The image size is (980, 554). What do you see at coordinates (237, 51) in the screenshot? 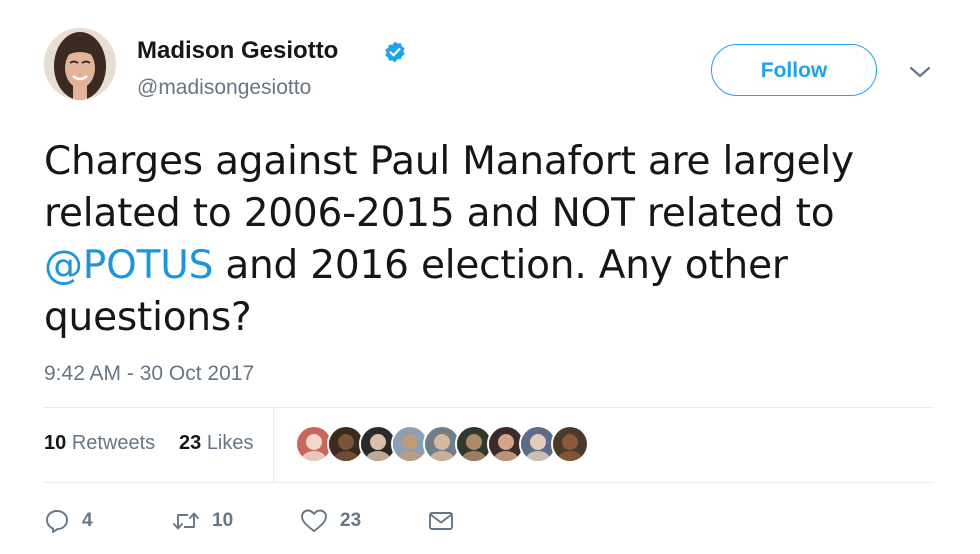
I see `display-name: Madison Gesiotto` at bounding box center [237, 51].